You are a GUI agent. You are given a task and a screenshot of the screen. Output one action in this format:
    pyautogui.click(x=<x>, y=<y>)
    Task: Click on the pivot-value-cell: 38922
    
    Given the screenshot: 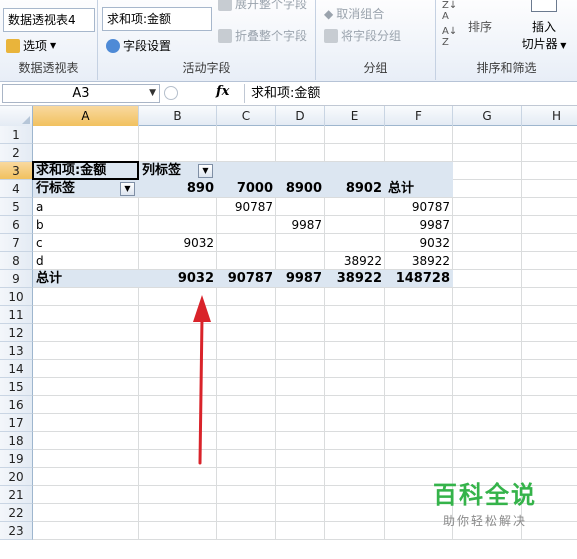 What is the action you would take?
    pyautogui.click(x=355, y=261)
    